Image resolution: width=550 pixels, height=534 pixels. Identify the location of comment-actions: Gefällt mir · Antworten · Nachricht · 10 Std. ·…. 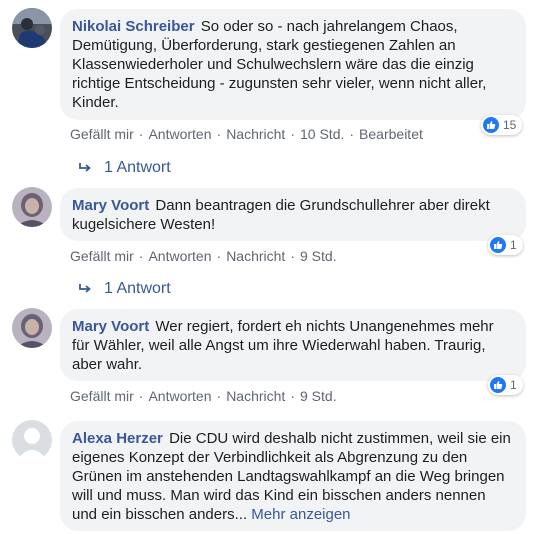
(246, 134).